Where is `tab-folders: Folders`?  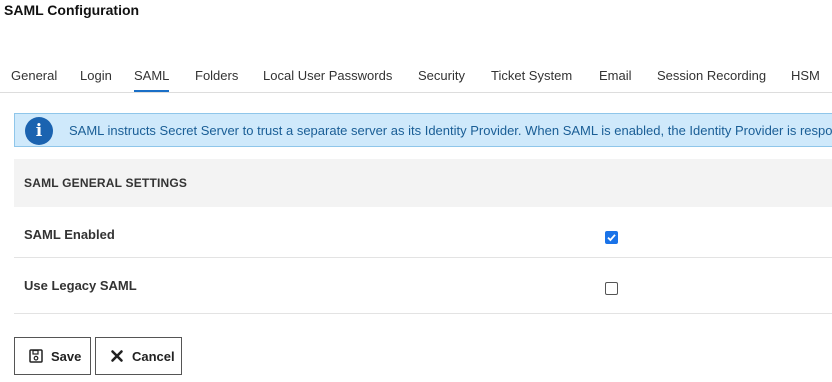
tab-folders: Folders is located at coordinates (216, 80).